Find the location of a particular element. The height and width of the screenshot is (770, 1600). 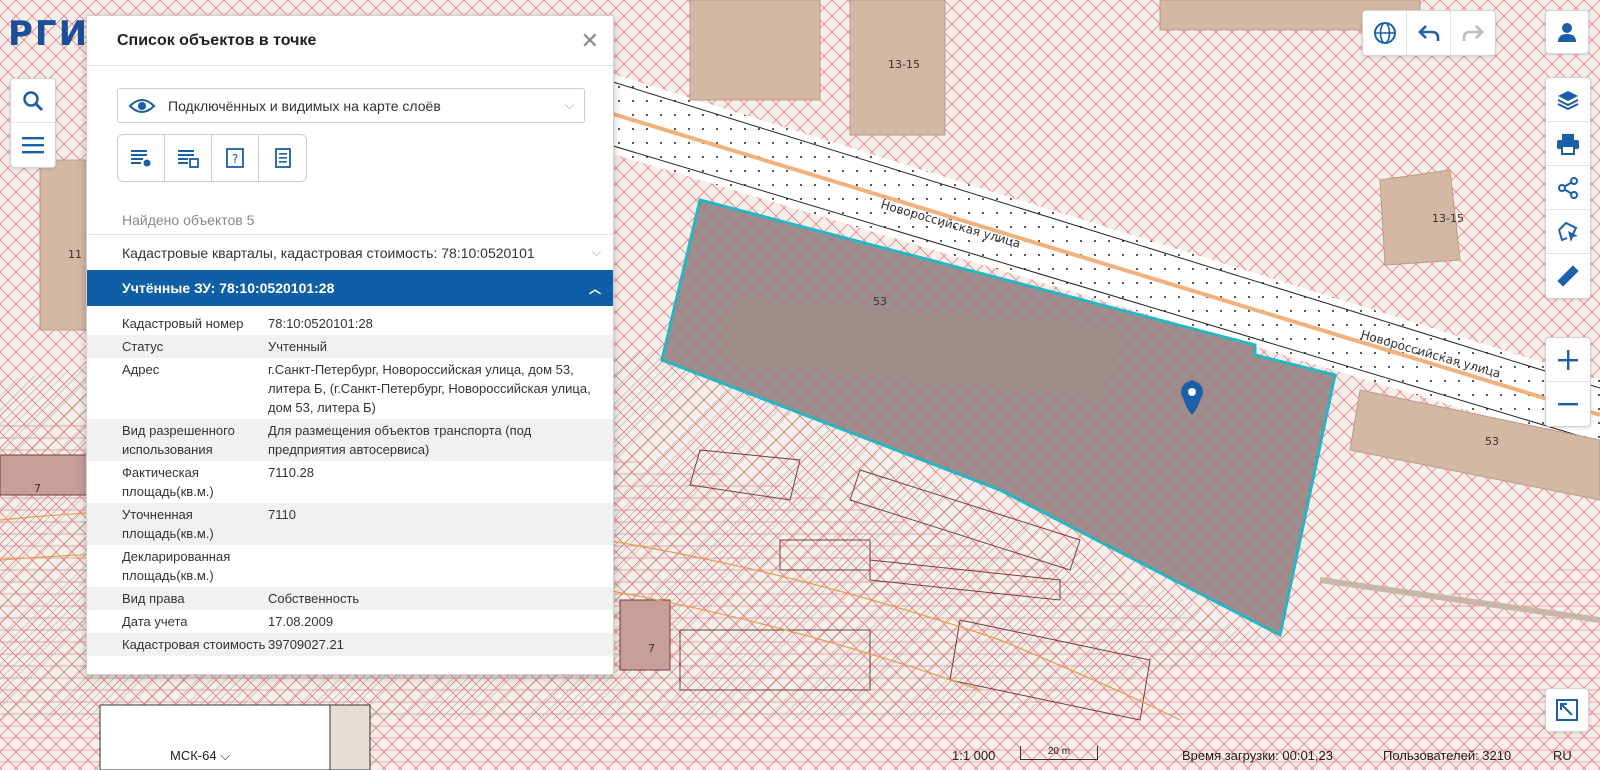

property-row: Кадастровый номер 78:10:0520101:28 is located at coordinates (350, 323).